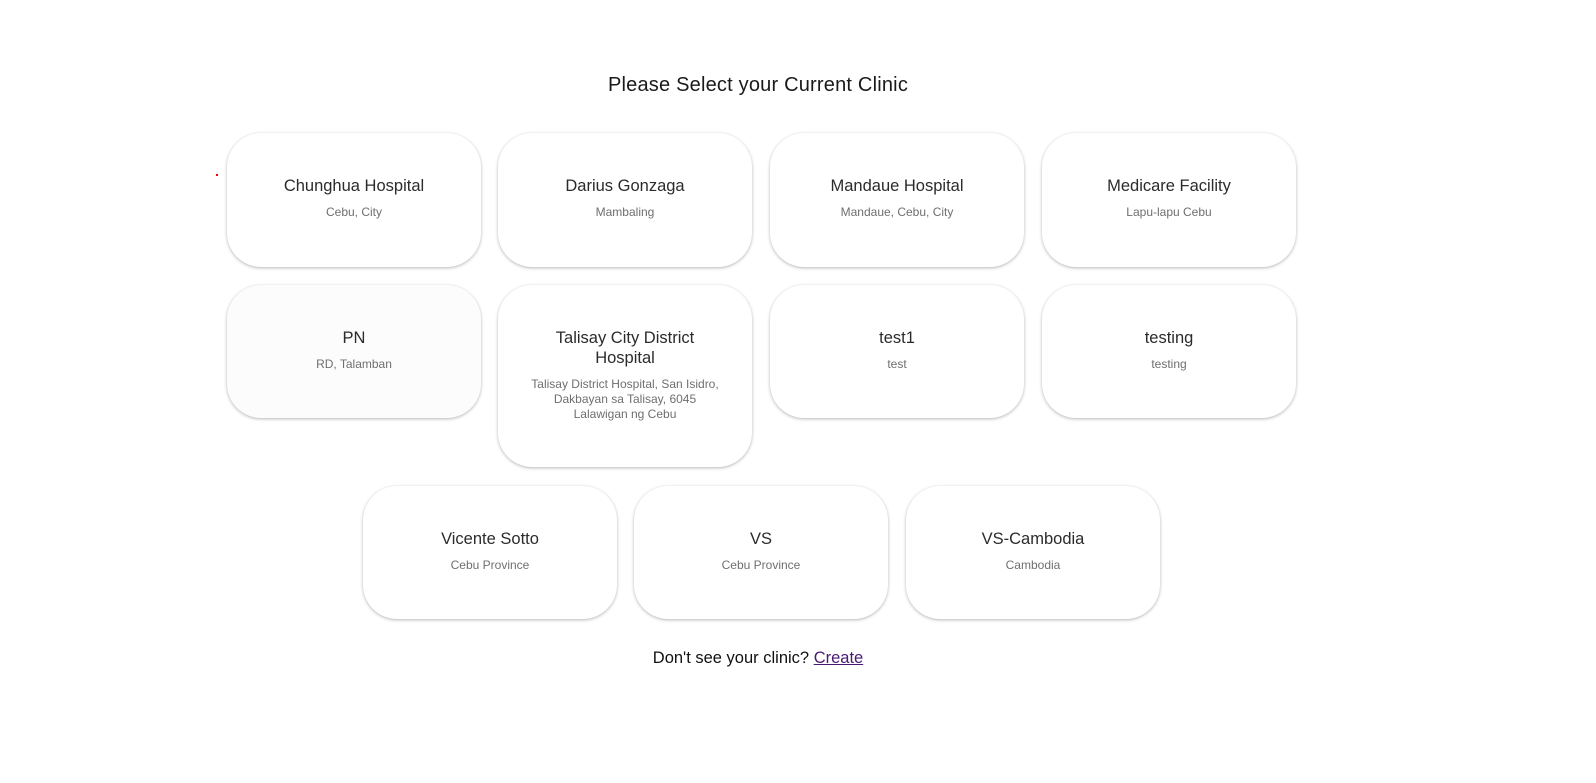 This screenshot has height=783, width=1596. What do you see at coordinates (625, 186) in the screenshot?
I see `clinic-name: Darius Gonzaga` at bounding box center [625, 186].